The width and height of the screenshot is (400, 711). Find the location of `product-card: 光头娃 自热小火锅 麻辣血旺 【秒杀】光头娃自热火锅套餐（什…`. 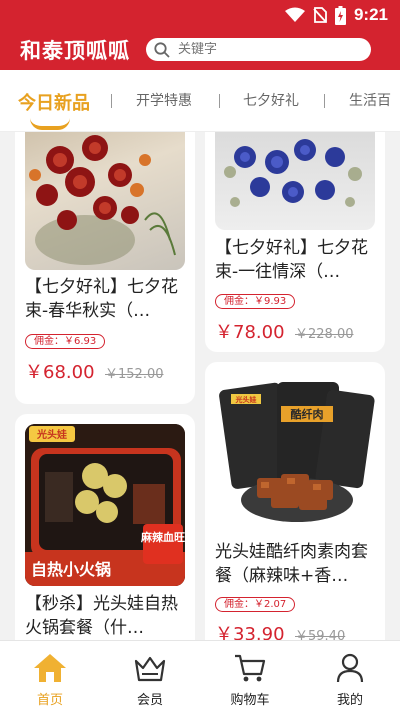

product-card: 光头娃 自热小火锅 麻辣血旺 【秒杀】光头娃自热火锅套餐（什… is located at coordinates (105, 527).